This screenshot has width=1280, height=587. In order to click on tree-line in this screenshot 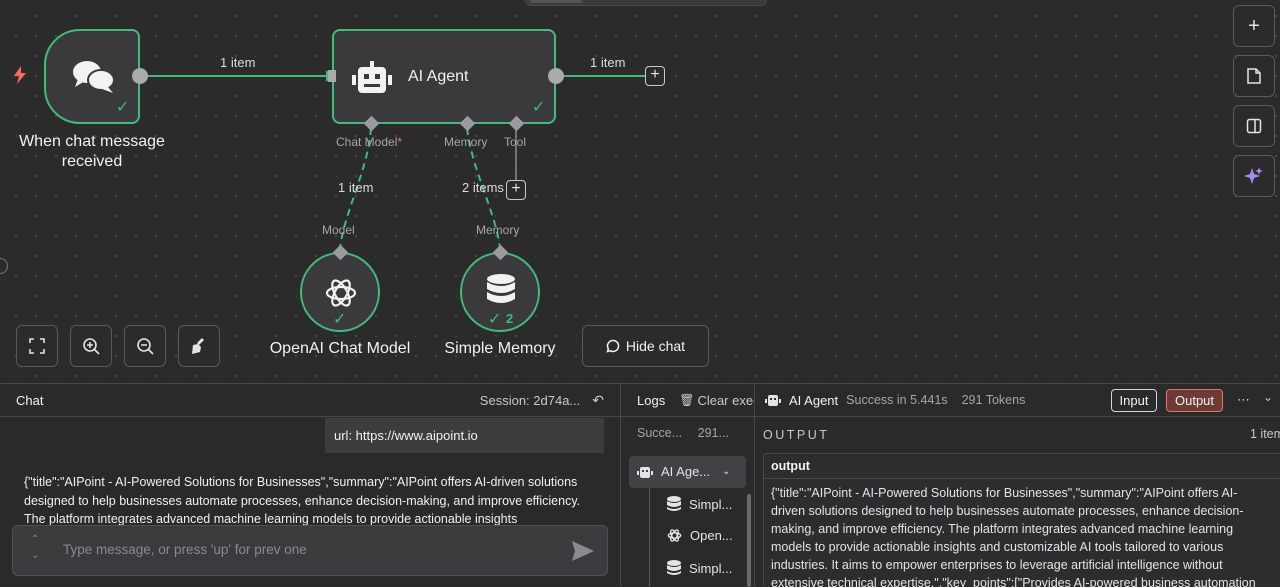, I will do `click(649, 537)`.